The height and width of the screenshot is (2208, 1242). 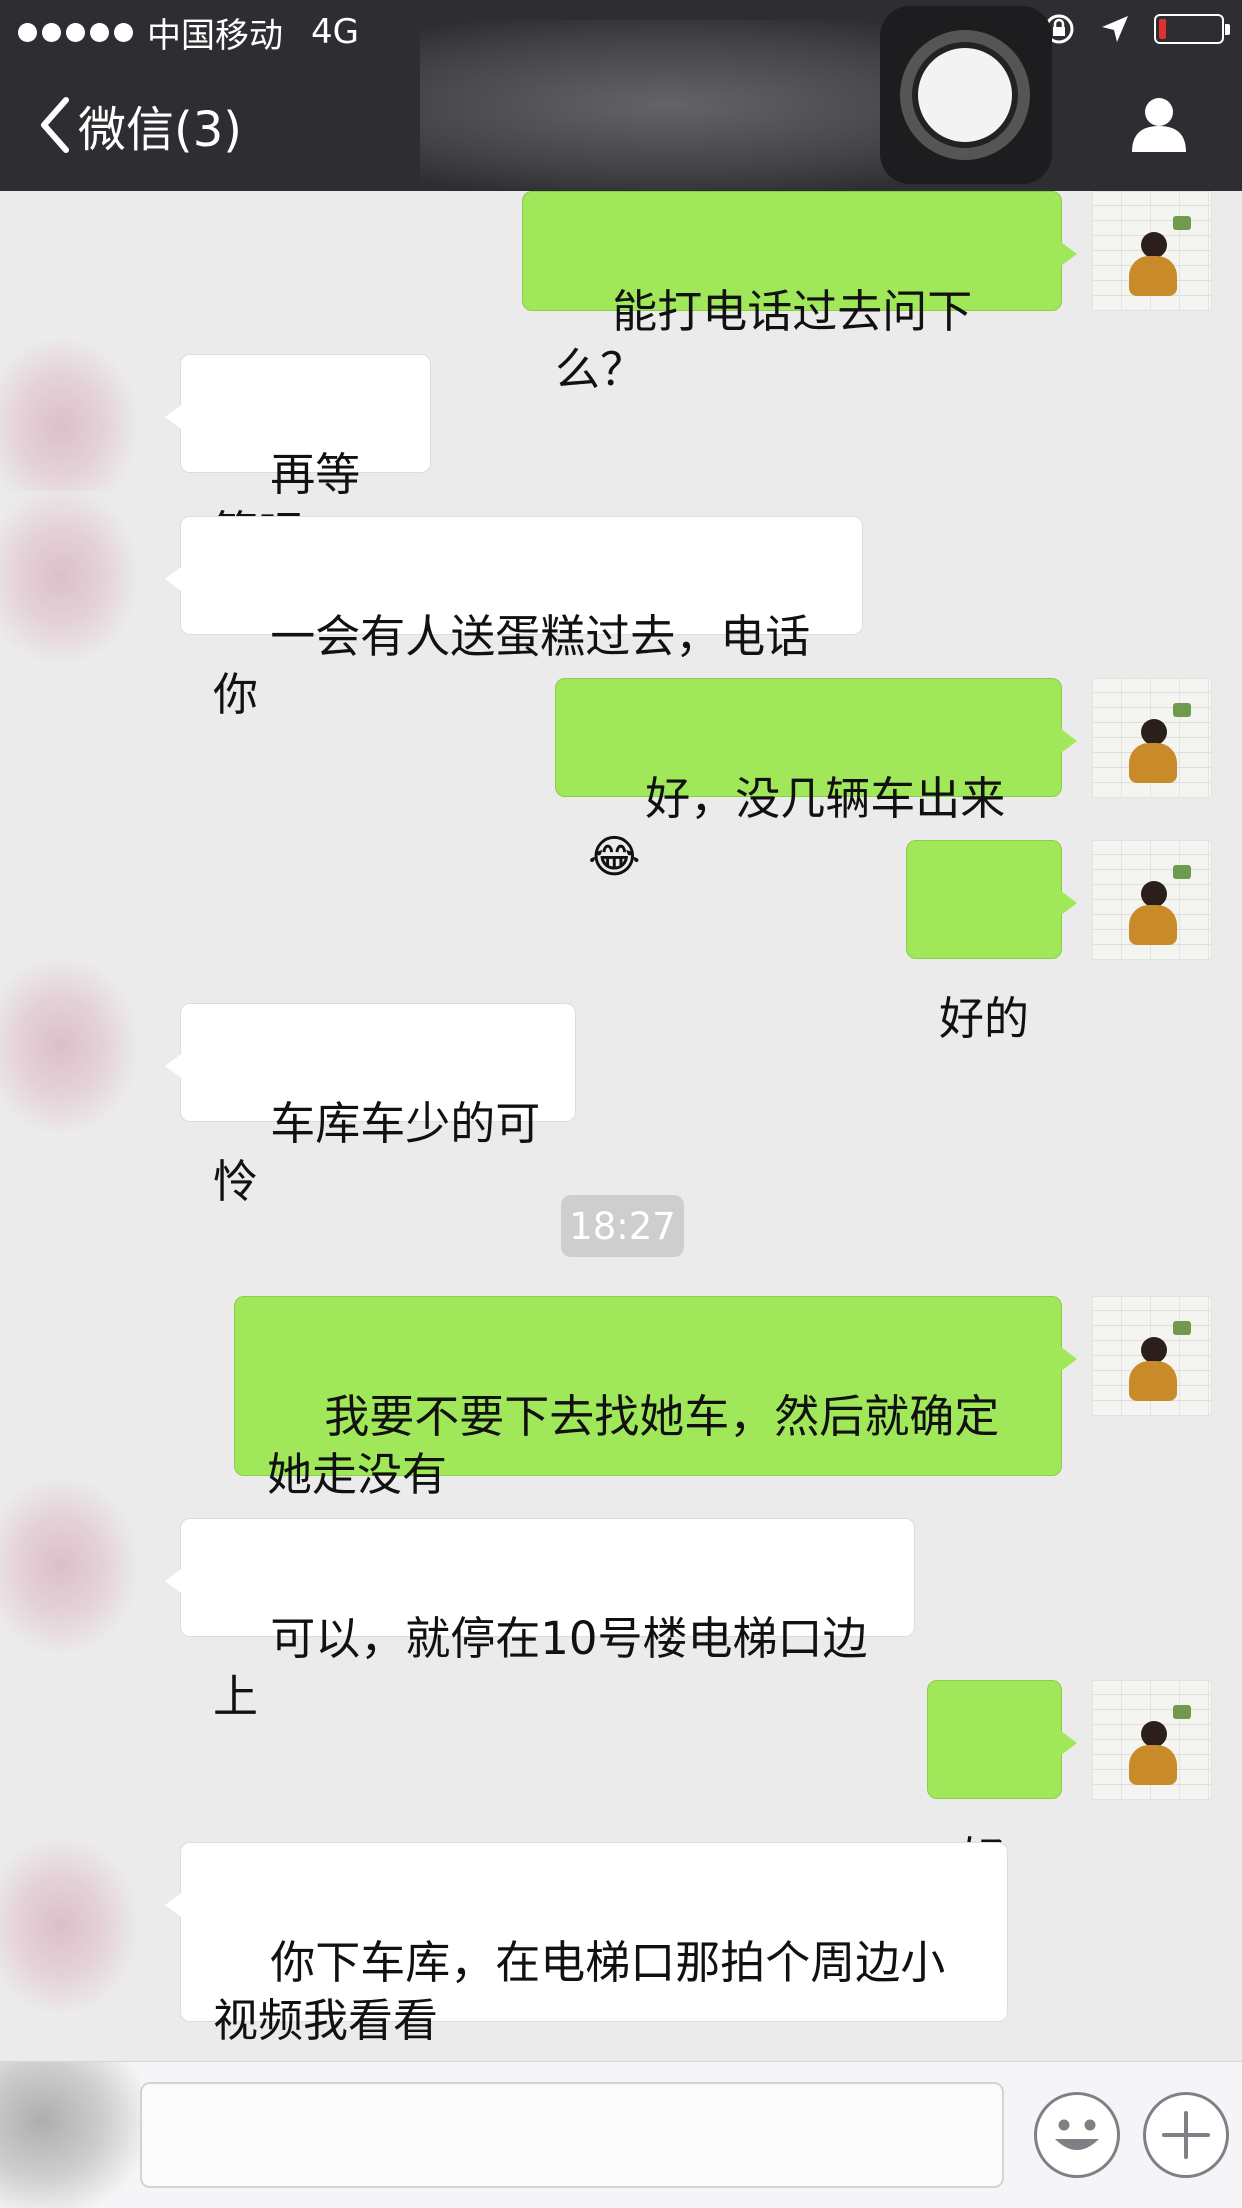 I want to click on person-icon, so click(x=1159, y=125).